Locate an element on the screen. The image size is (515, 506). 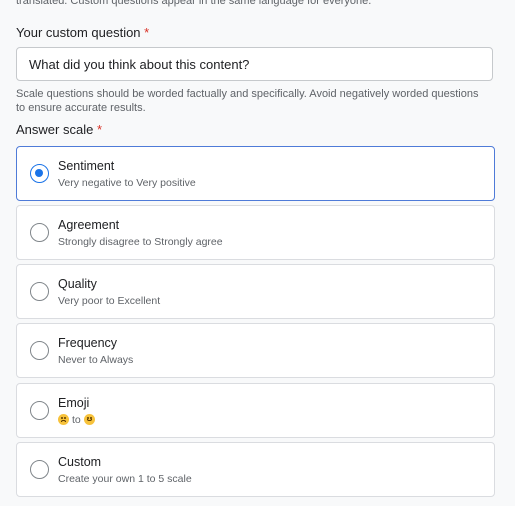
smiling-face-icon is located at coordinates (89, 419).